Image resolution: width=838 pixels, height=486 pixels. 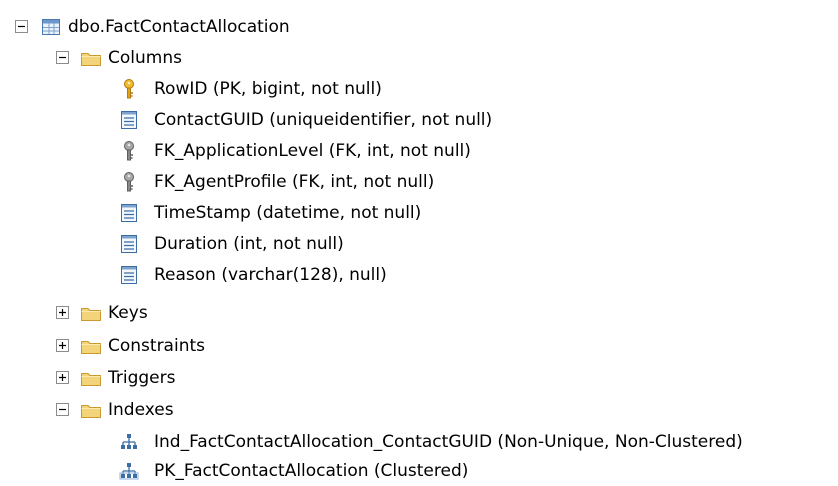 I want to click on index-label: PK_FactContactAllocation (Clustered), so click(x=311, y=471).